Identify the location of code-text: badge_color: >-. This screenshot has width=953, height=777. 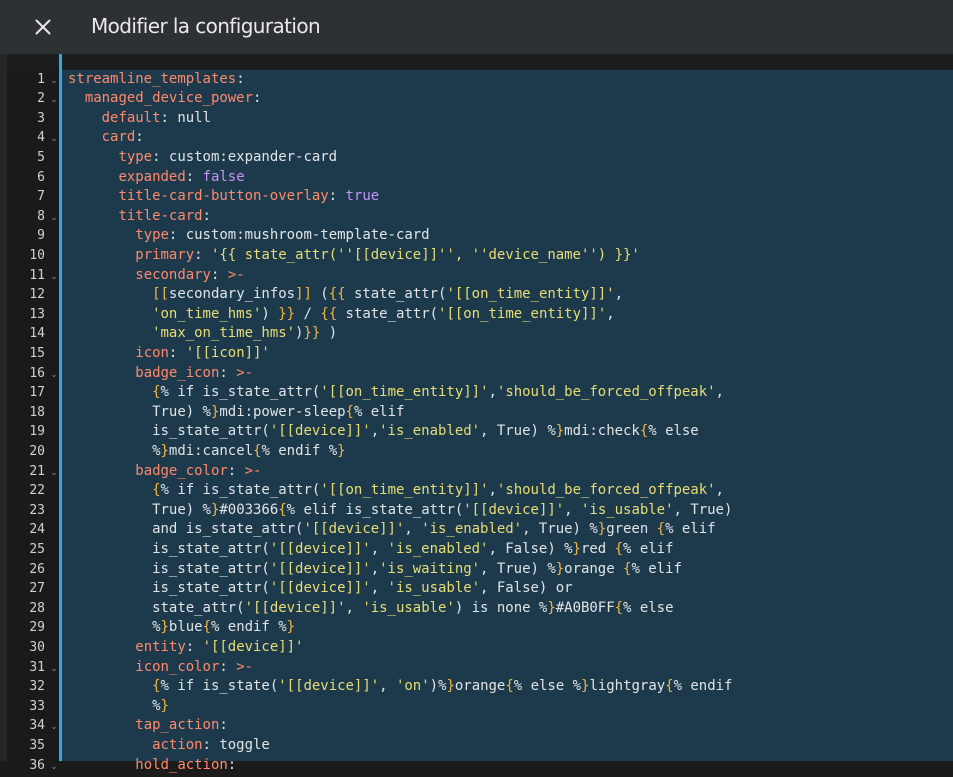
(164, 472).